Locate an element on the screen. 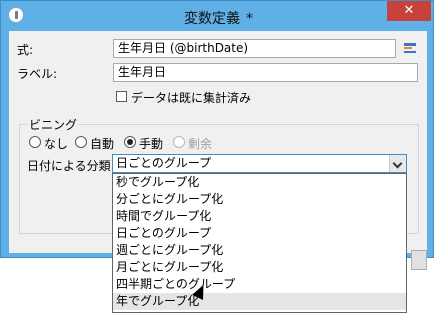  window-title: 変数定義 * is located at coordinates (218, 18).